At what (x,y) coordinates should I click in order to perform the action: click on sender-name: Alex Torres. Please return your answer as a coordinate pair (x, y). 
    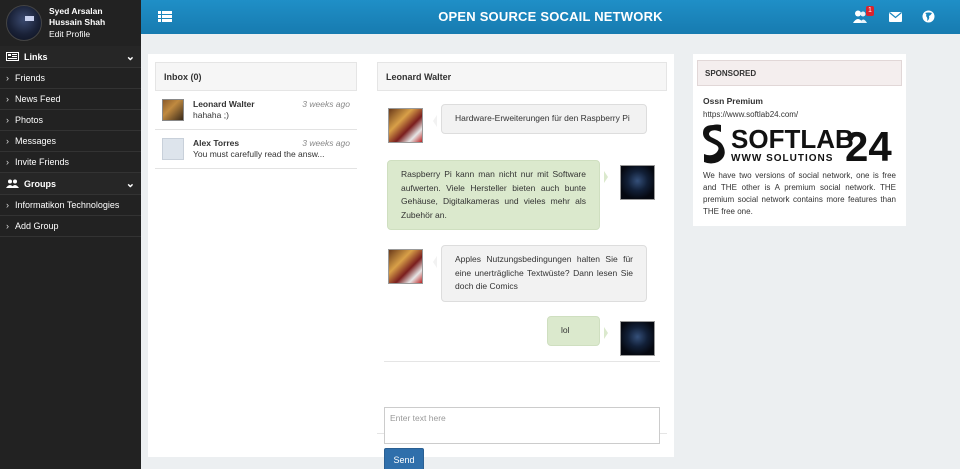
    Looking at the image, I should click on (216, 143).